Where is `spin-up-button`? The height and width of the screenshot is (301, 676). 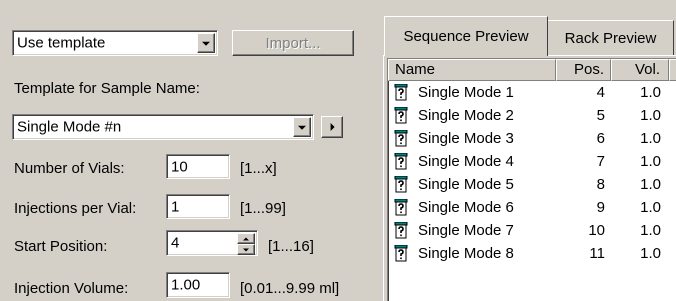 spin-up-button is located at coordinates (246, 238).